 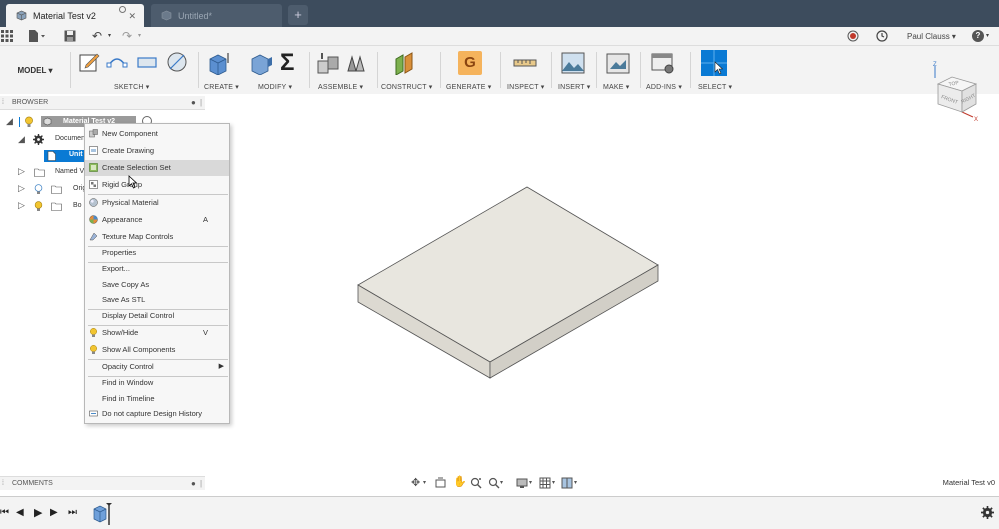 I want to click on browser-panel-header: ⁞ BROWSER ● |, so click(x=102, y=103).